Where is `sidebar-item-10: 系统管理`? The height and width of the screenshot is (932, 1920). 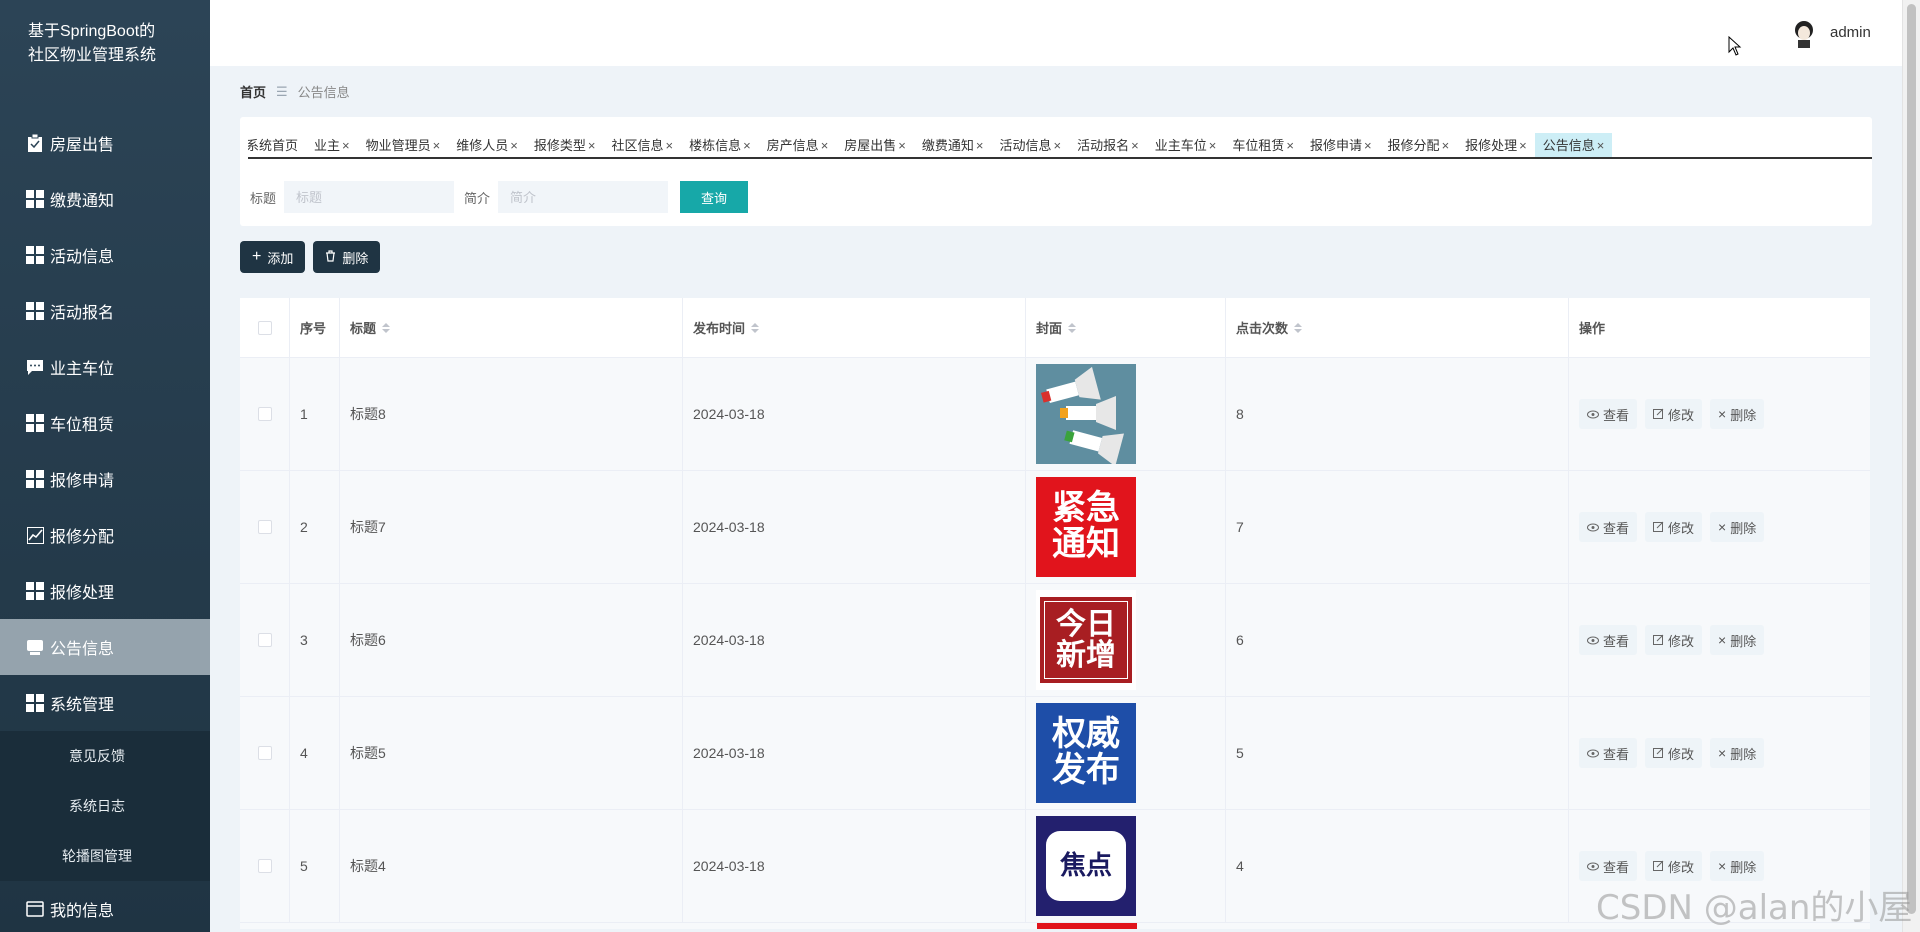 sidebar-item-10: 系统管理 is located at coordinates (105, 703).